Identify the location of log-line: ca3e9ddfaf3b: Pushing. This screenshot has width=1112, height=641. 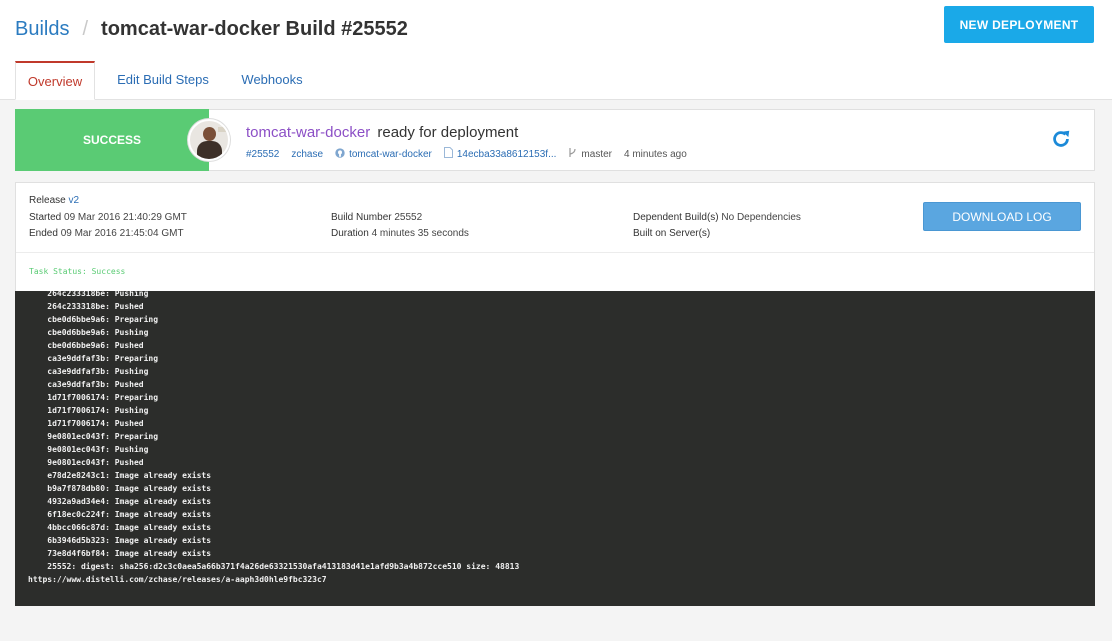
(88, 371).